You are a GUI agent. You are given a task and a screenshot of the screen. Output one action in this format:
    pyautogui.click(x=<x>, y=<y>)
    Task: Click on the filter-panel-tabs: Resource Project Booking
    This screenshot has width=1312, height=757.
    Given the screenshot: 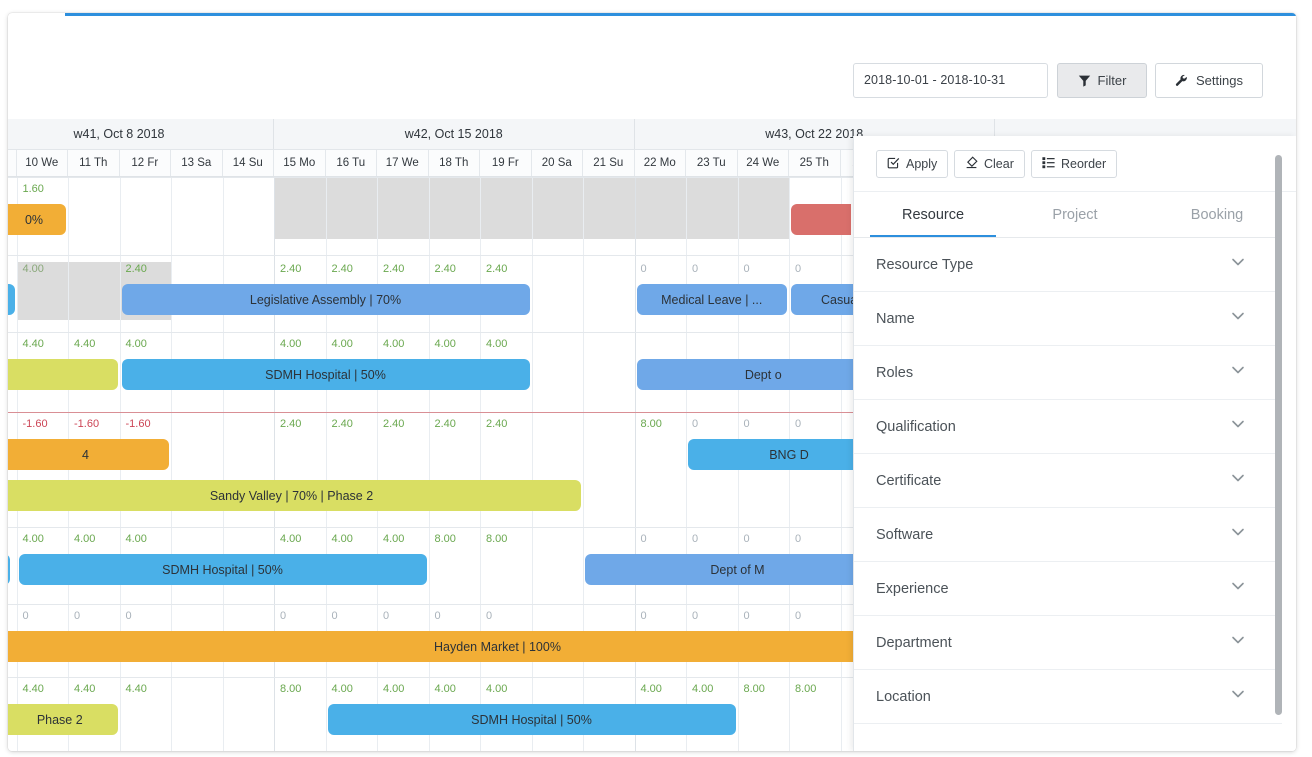 What is the action you would take?
    pyautogui.click(x=1068, y=215)
    